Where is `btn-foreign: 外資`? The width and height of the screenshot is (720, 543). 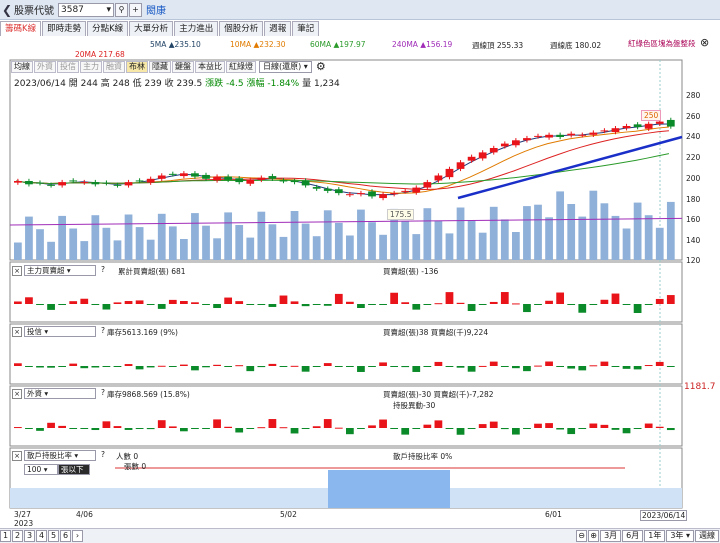
btn-foreign: 外資 is located at coordinates (45, 67).